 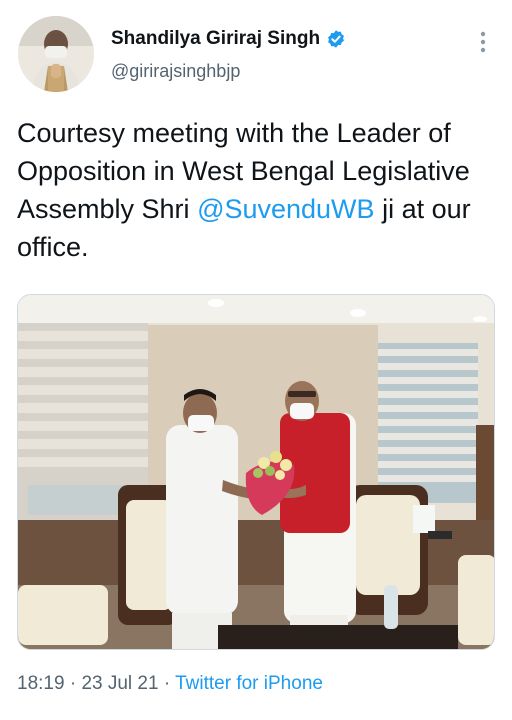 I want to click on mention-link: @SuvenduWB, so click(x=286, y=209).